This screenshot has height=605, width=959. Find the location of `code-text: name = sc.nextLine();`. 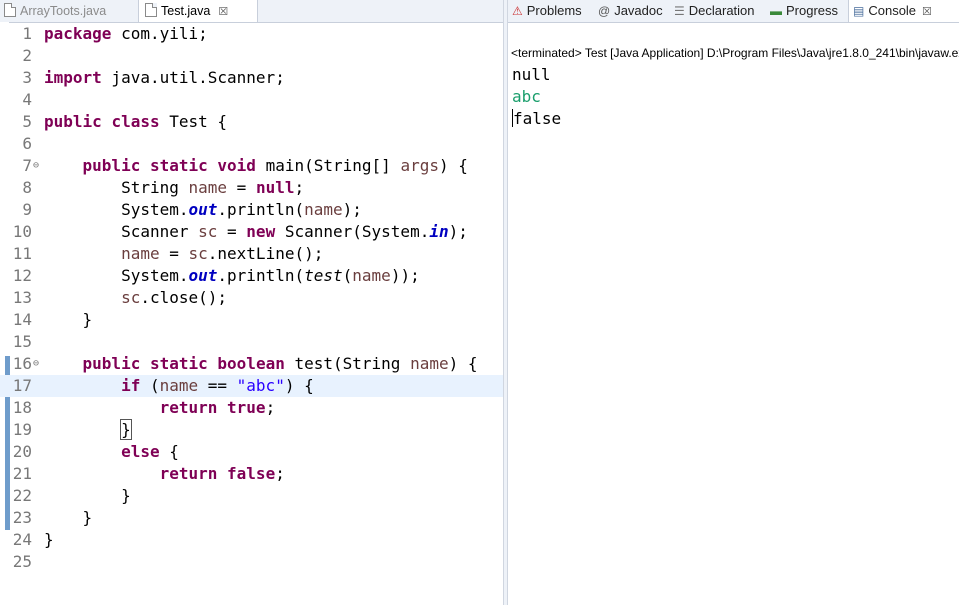

code-text: name = sc.nextLine(); is located at coordinates (222, 253).